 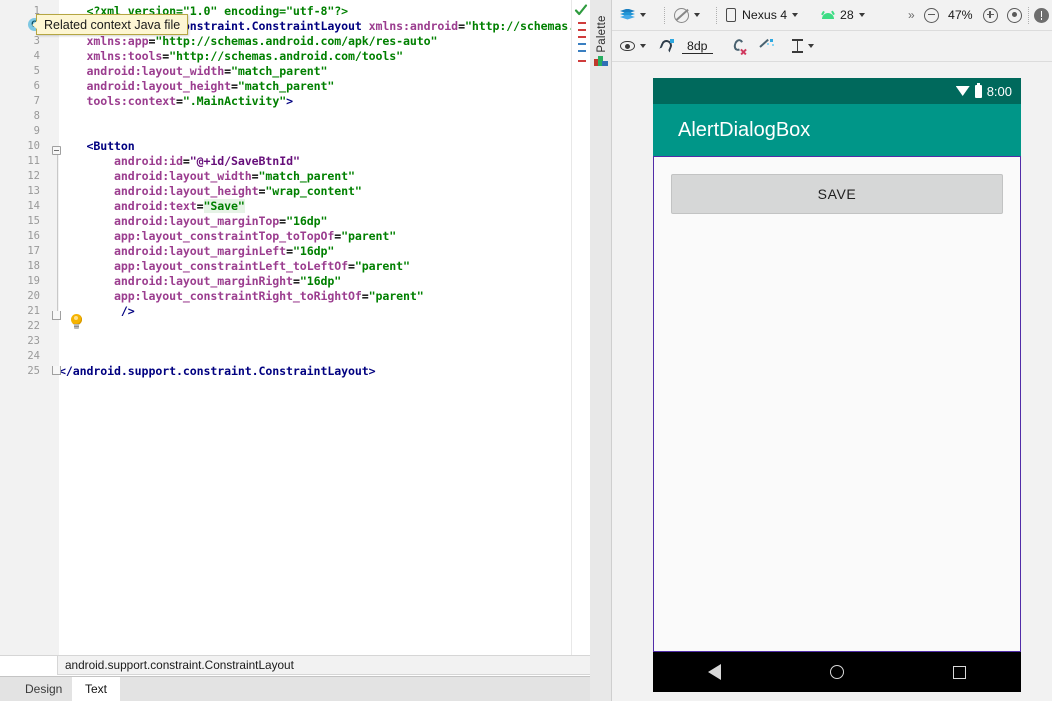 I want to click on code-line: android:layout_marginRight="16dp", so click(x=200, y=281).